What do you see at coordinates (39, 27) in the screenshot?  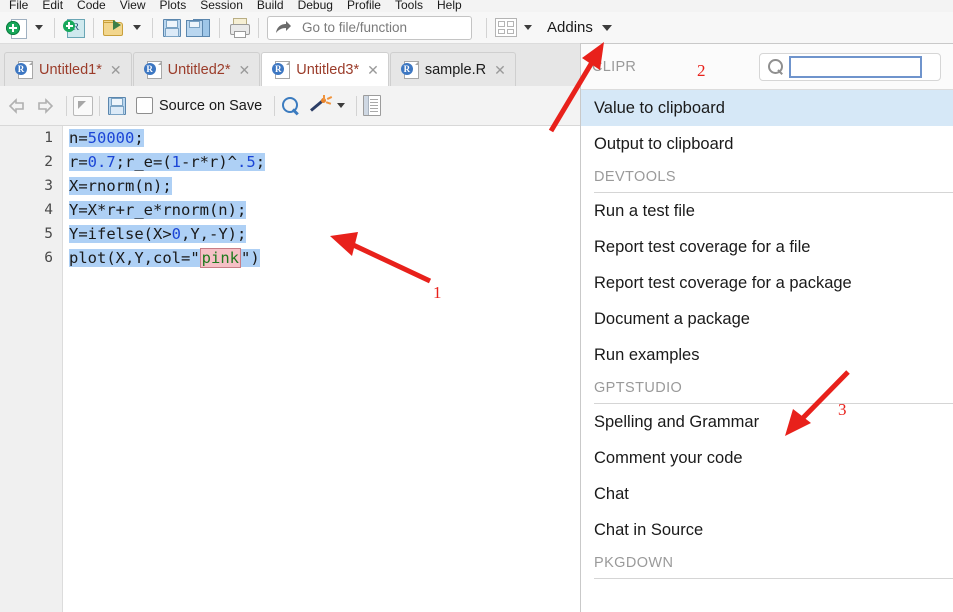 I see `new-file-dropdown-icon` at bounding box center [39, 27].